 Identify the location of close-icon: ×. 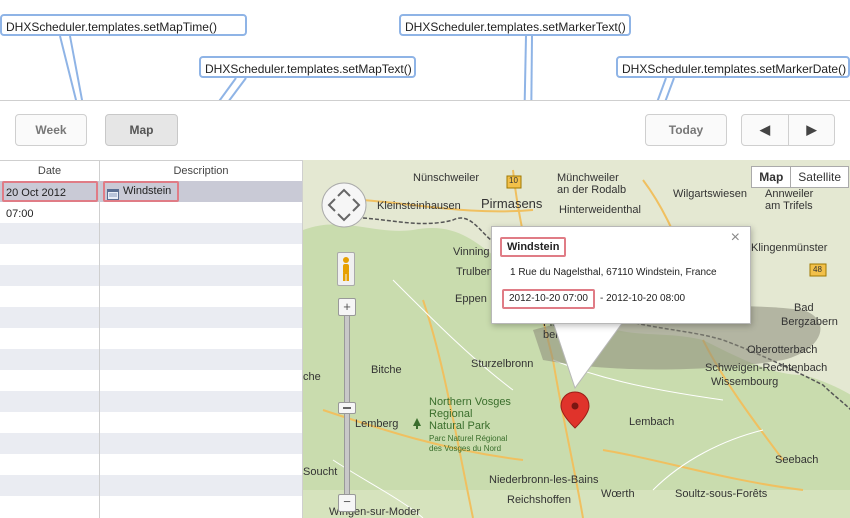
(735, 238).